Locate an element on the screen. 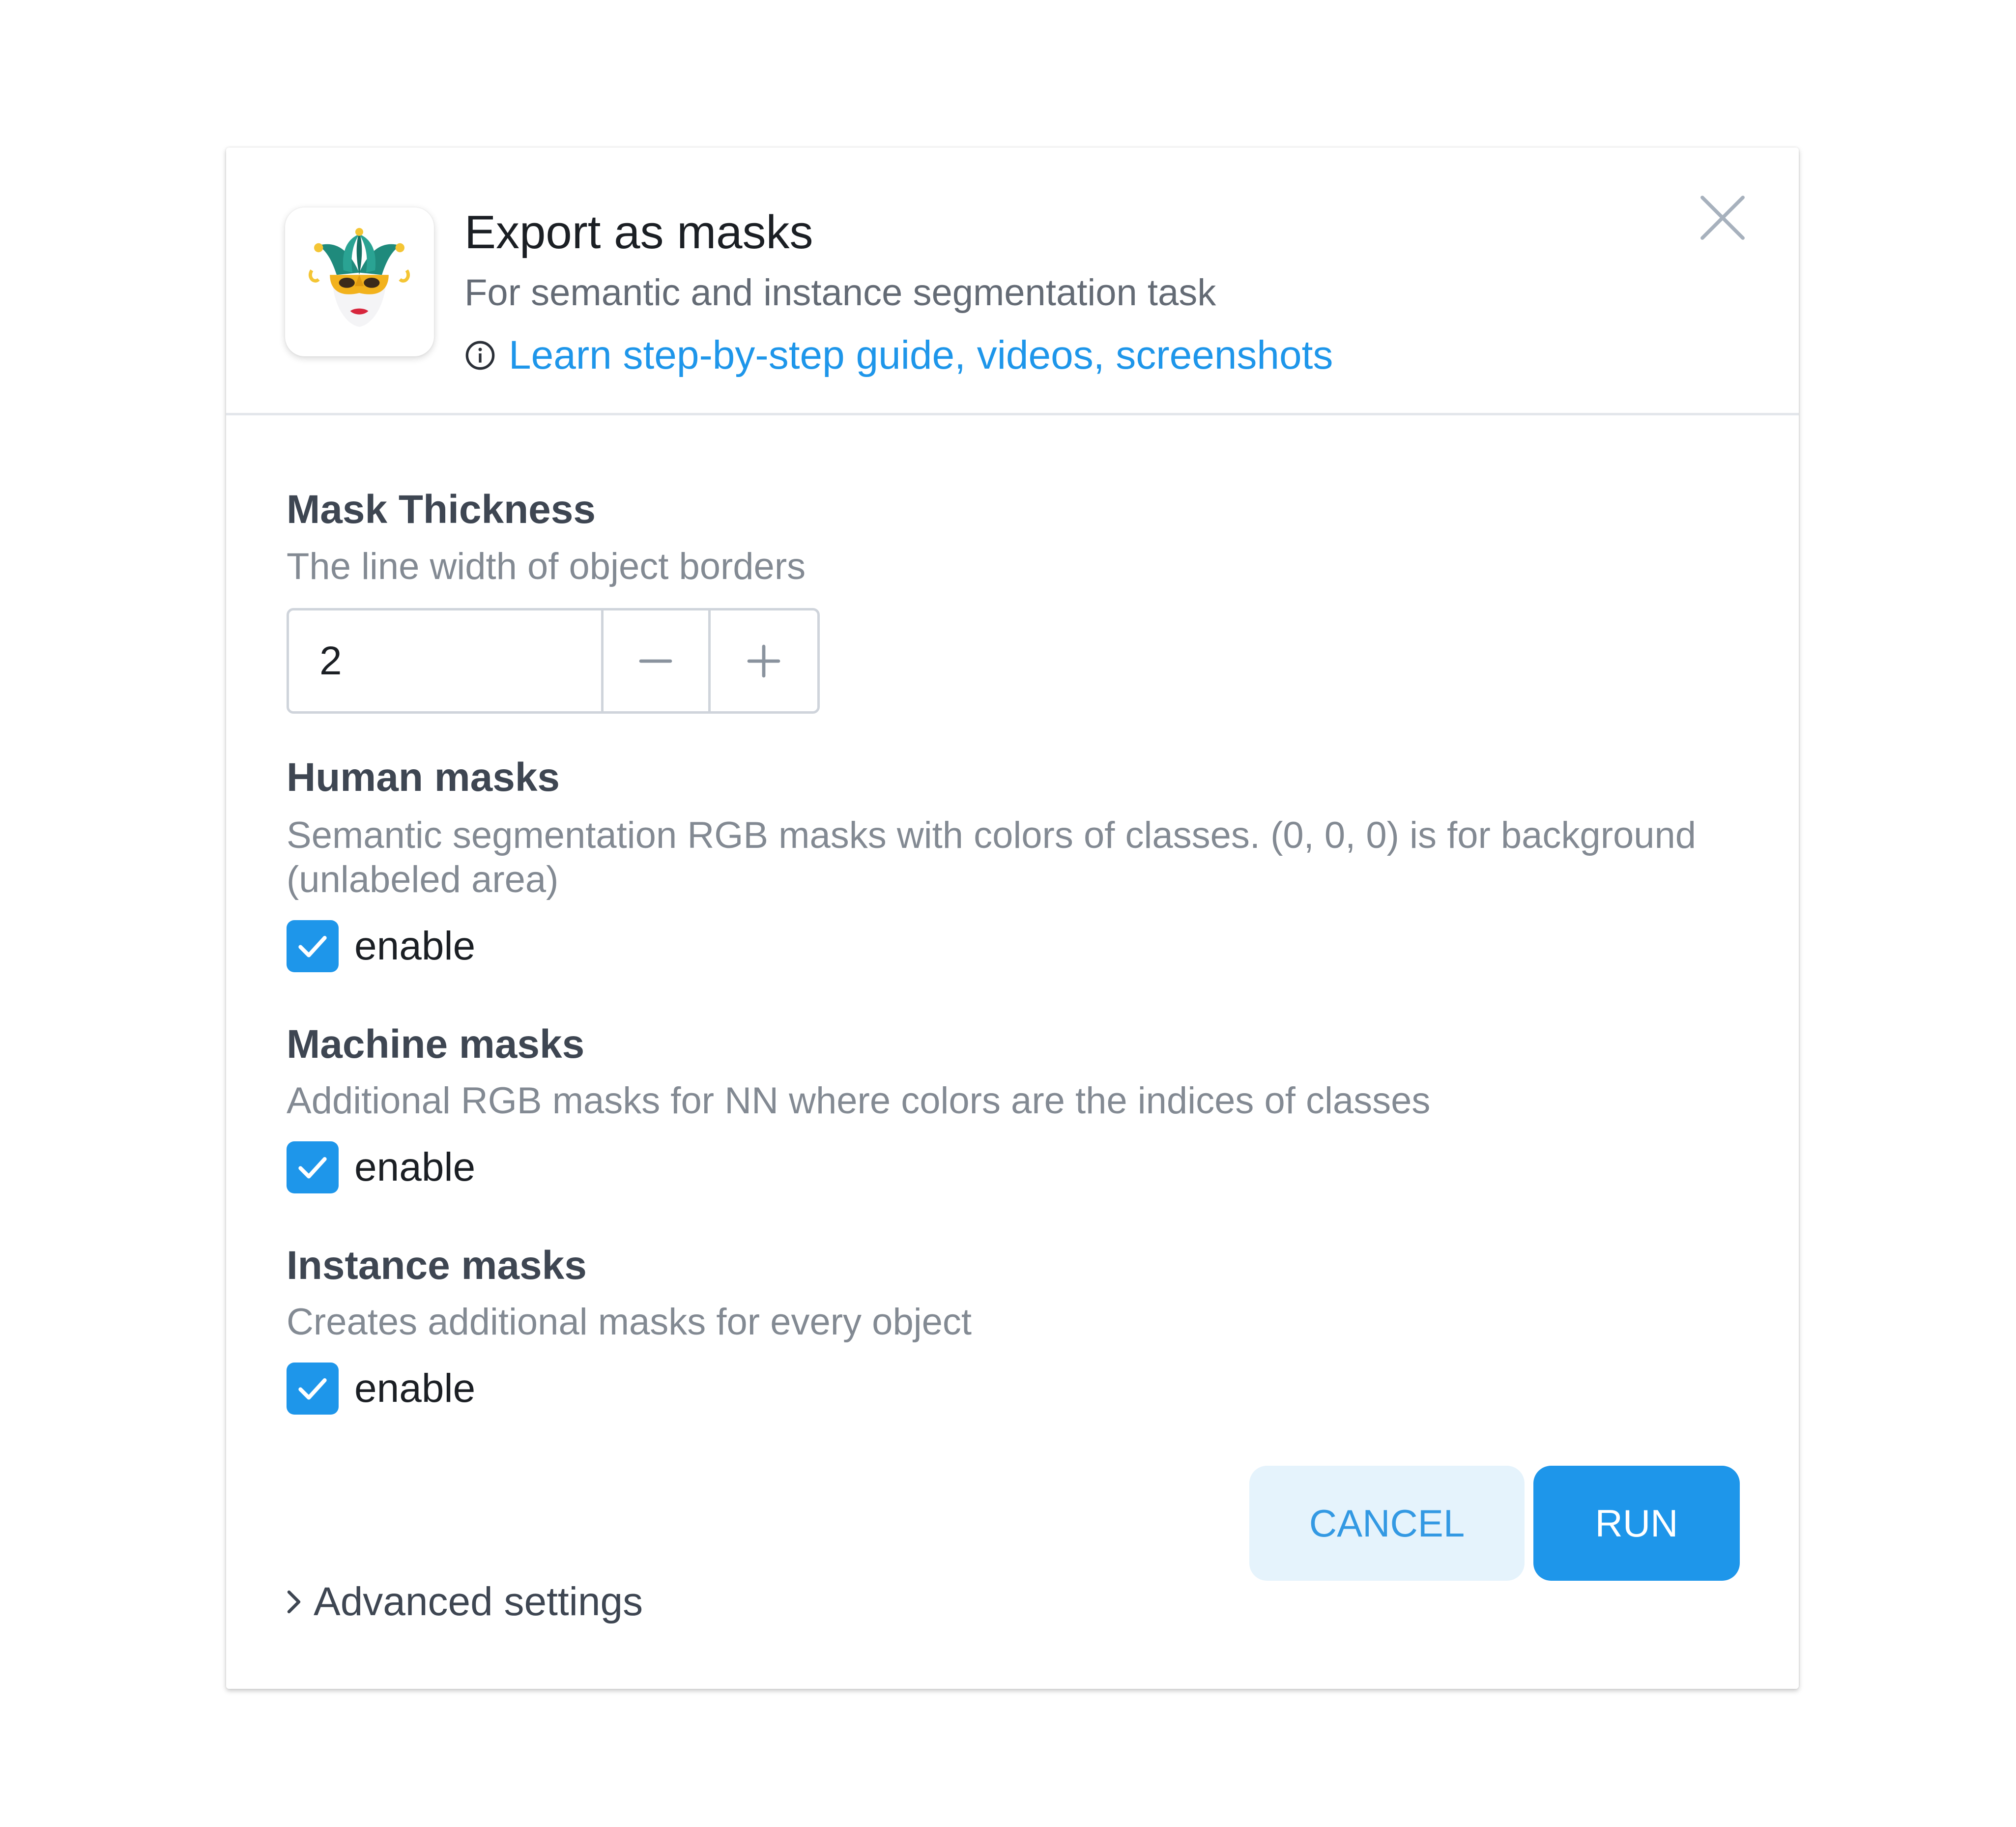 This screenshot has width=2016, height=1827. mask-thickness-description: The line width of object borders is located at coordinates (546, 566).